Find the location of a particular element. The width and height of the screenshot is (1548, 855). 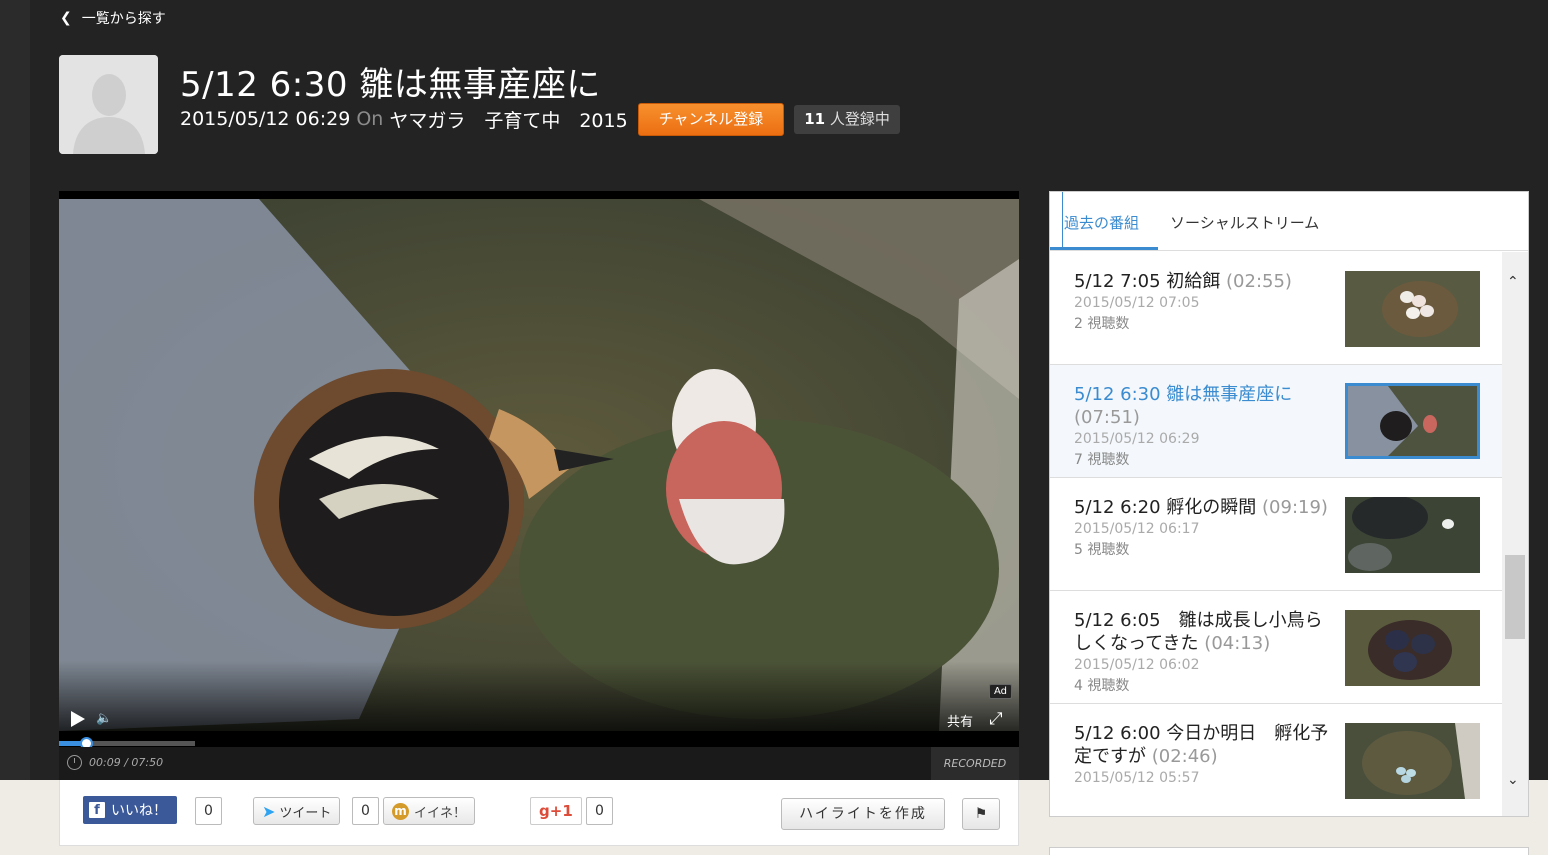

channel-name-link: ヤマガラ 子育て中 2015 is located at coordinates (508, 119).